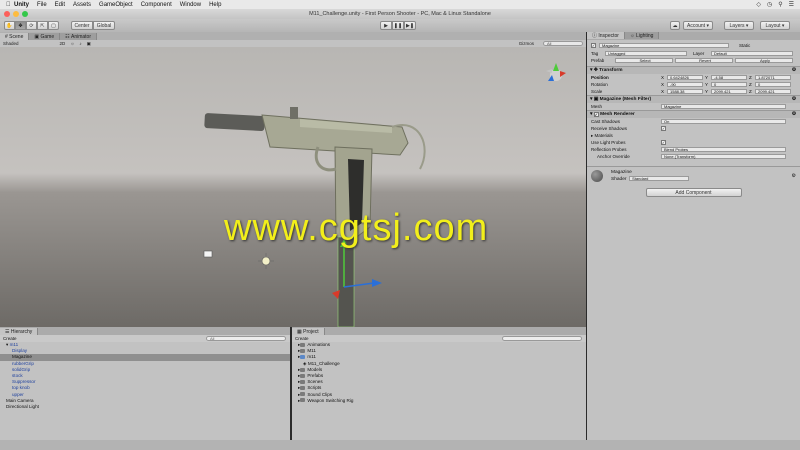 The height and width of the screenshot is (450, 800). What do you see at coordinates (723, 121) in the screenshot?
I see `cast-shadows-dropdown: On` at bounding box center [723, 121].